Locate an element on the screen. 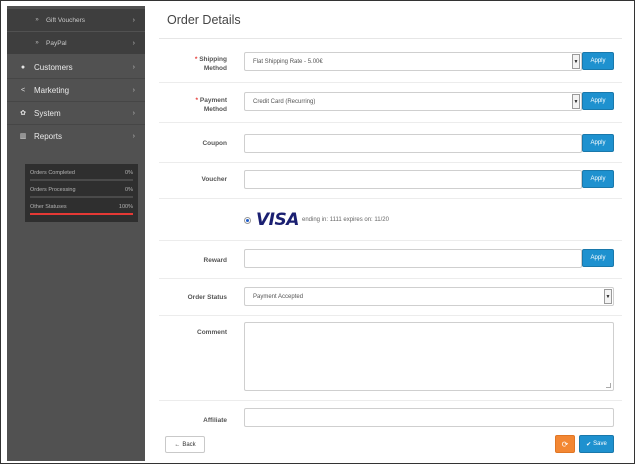  user-icon: ● is located at coordinates (23, 67).